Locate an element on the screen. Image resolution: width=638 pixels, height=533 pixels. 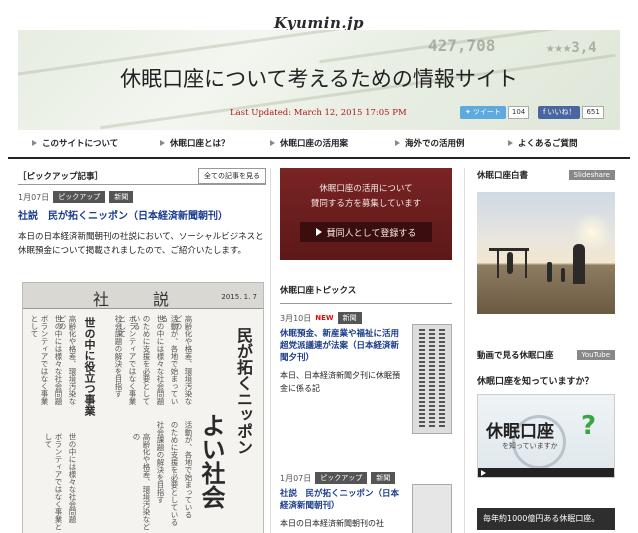
nav-item-overseas: 海外での活用例 is located at coordinates (430, 143).